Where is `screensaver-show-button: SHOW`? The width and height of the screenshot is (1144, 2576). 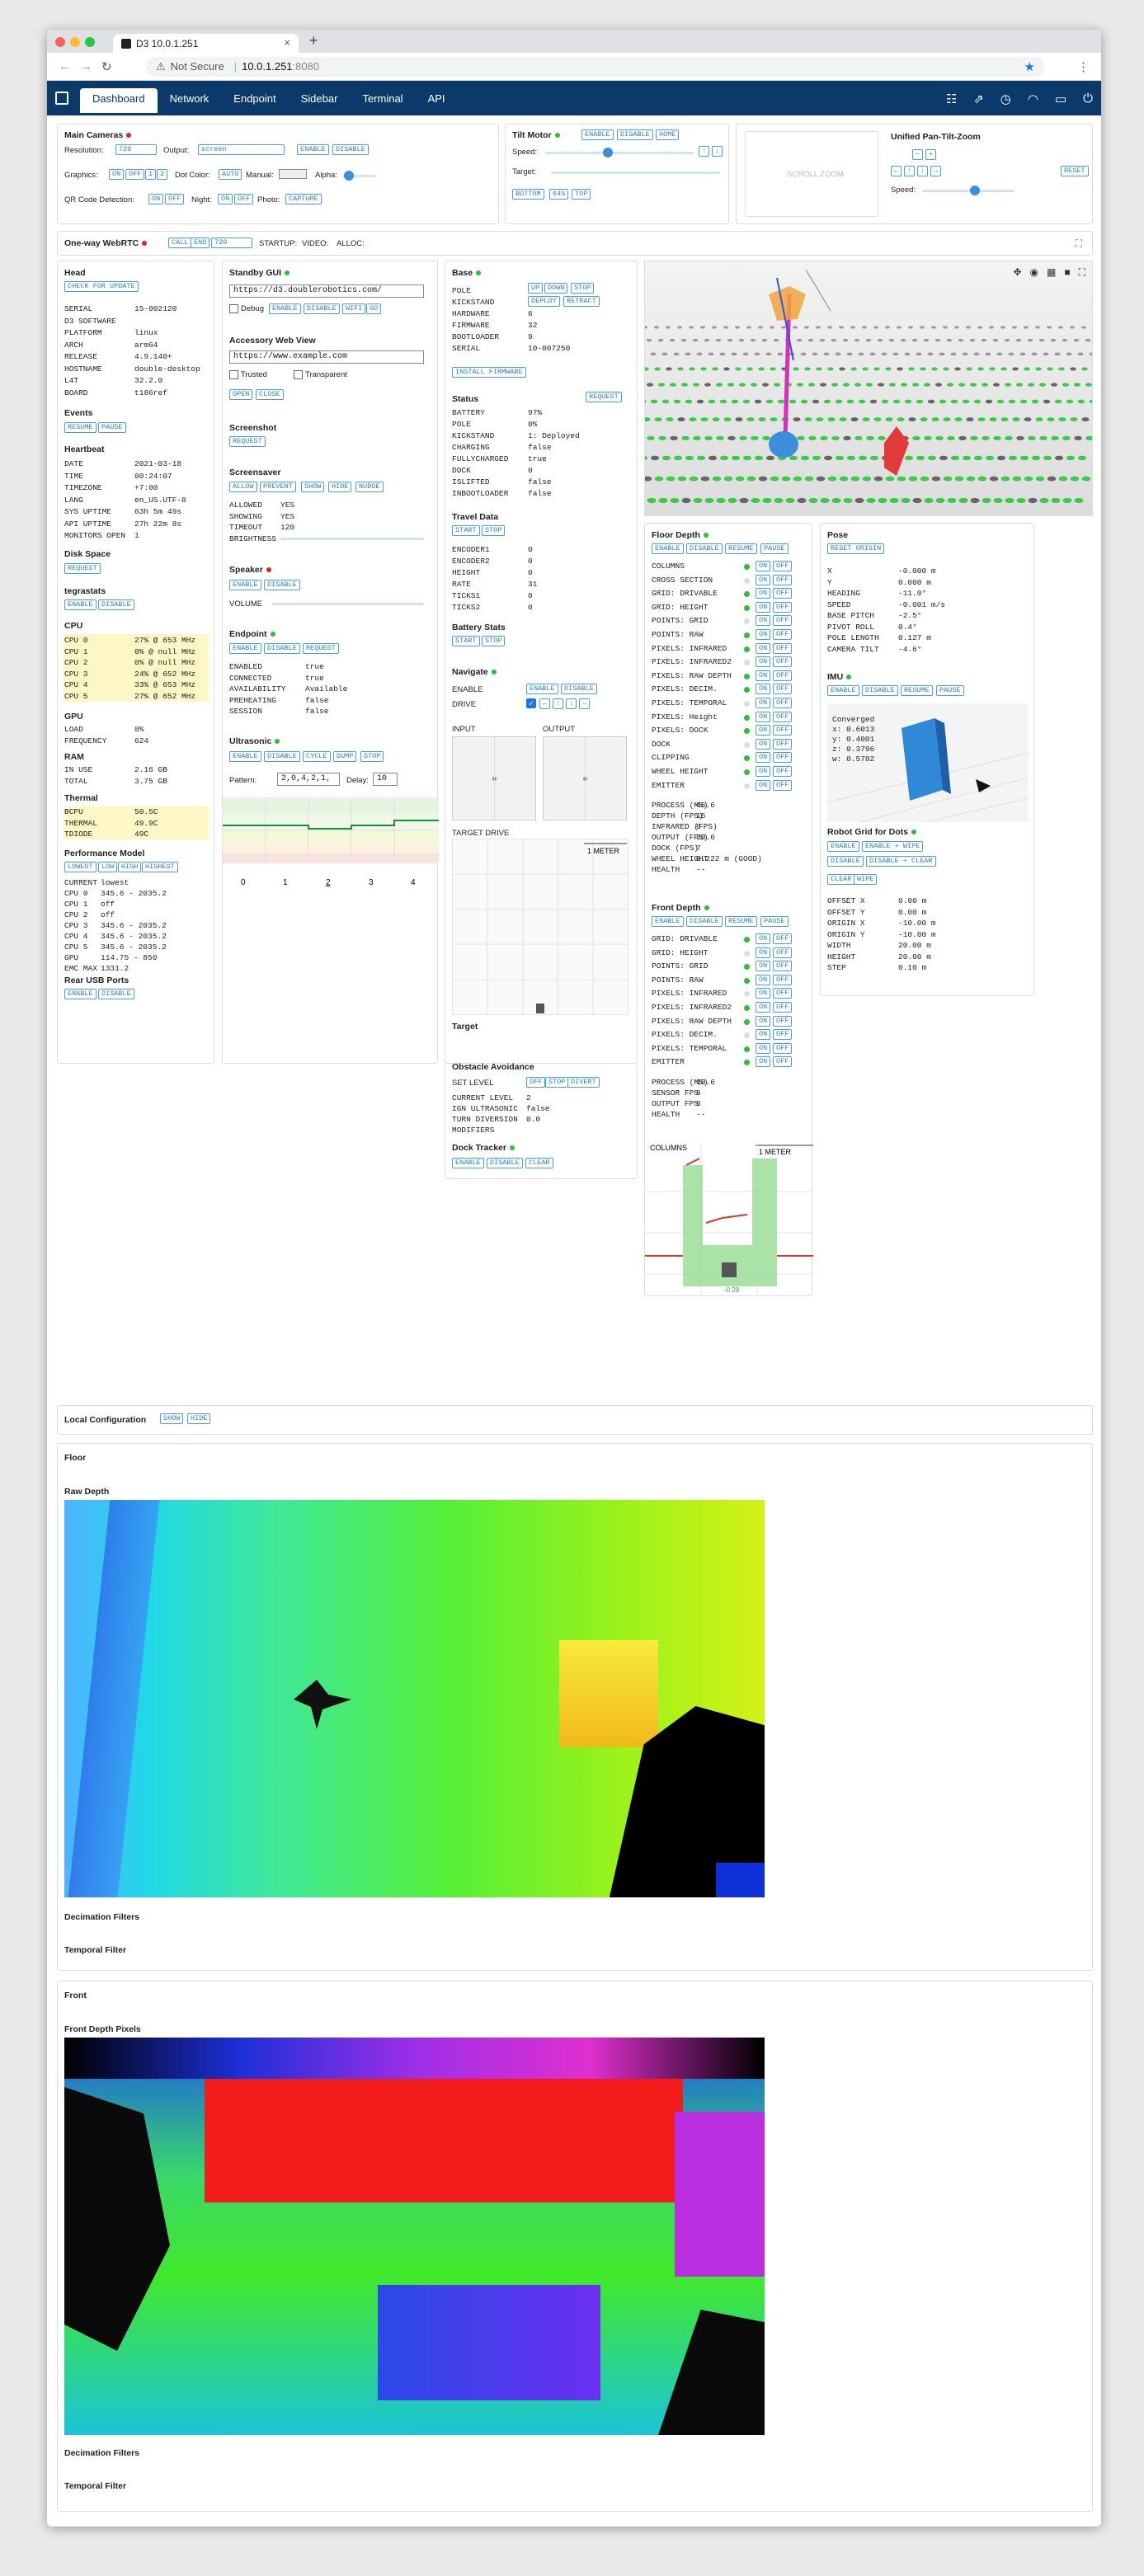 screensaver-show-button: SHOW is located at coordinates (313, 487).